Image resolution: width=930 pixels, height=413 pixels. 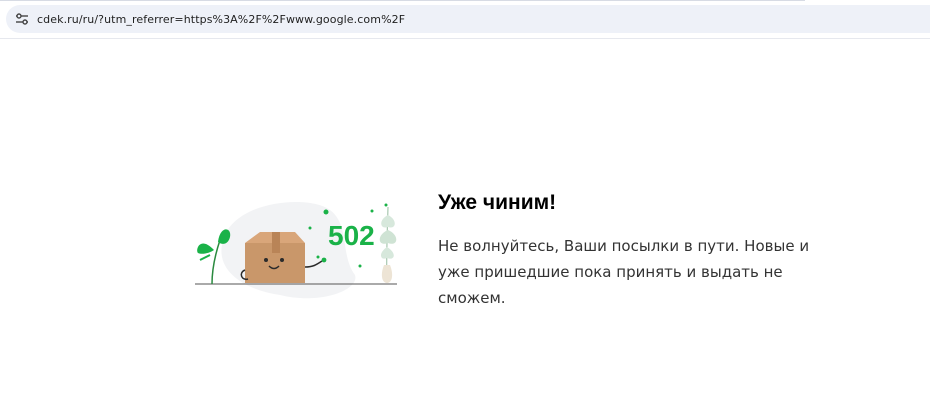 I want to click on toolbar-divider, so click(x=465, y=38).